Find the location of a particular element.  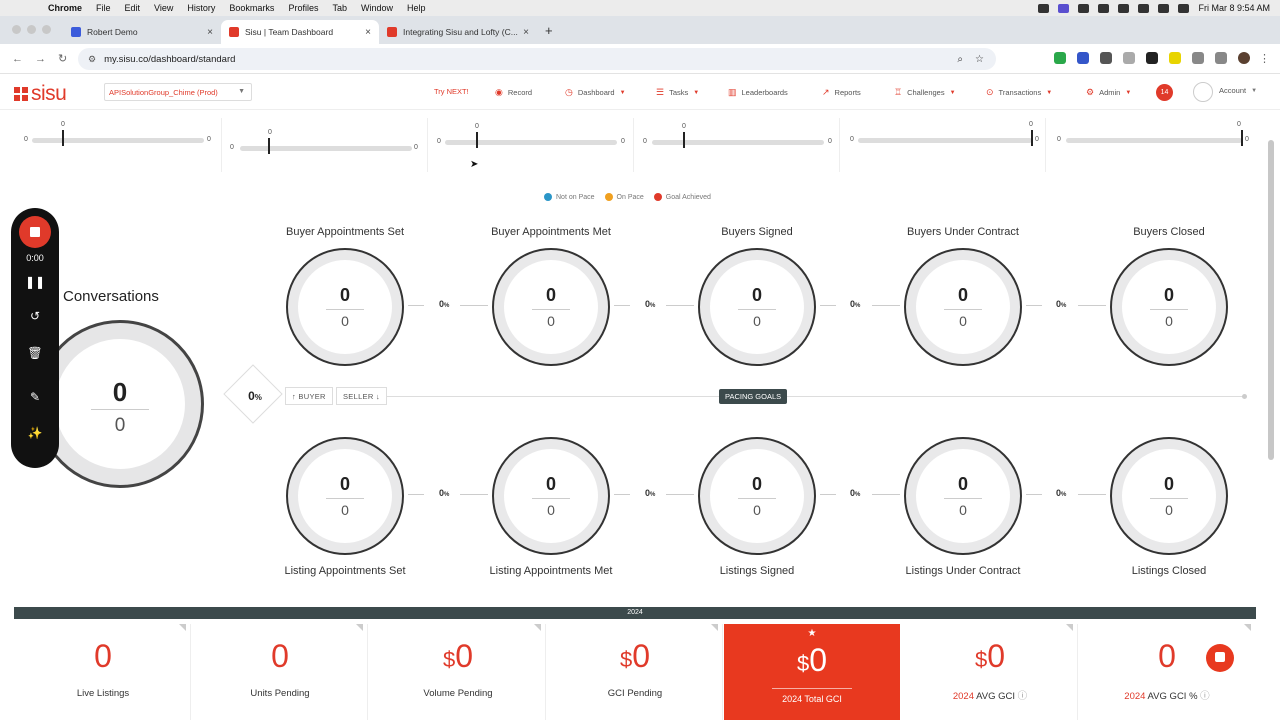

forward-icon: → is located at coordinates (40, 59).